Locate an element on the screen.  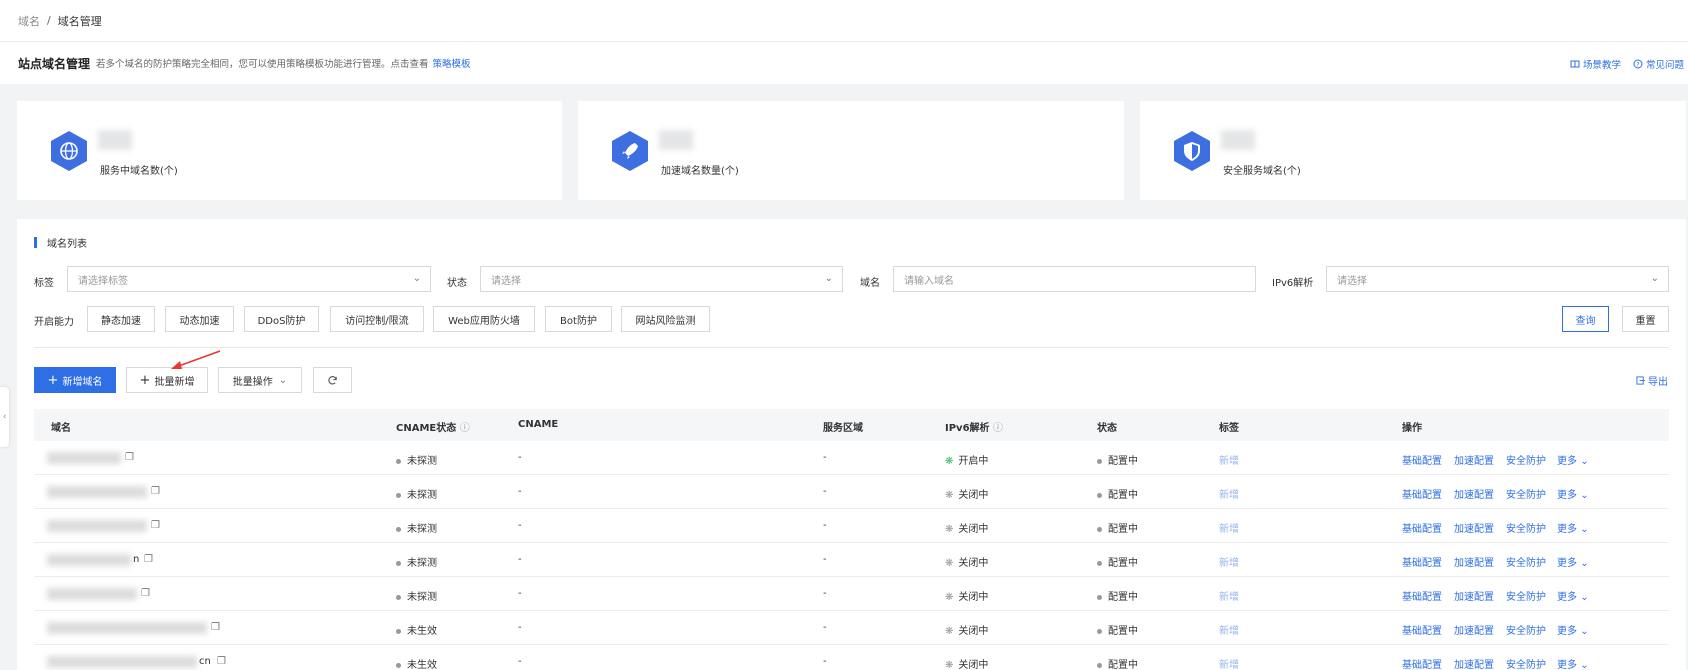
export-icon is located at coordinates (1640, 380).